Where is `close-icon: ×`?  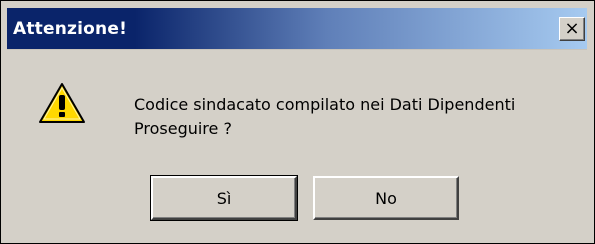
close-icon: × is located at coordinates (572, 28).